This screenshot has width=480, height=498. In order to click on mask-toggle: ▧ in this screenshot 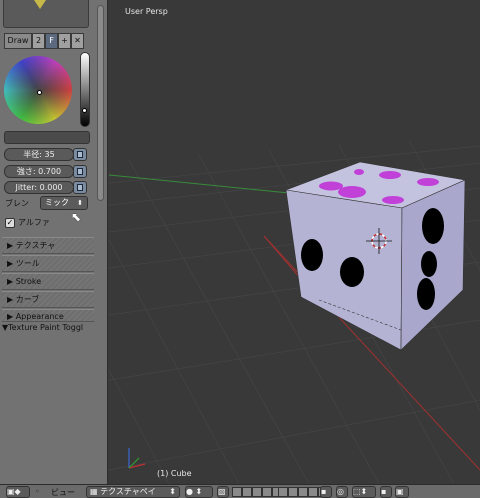, I will do `click(223, 492)`.